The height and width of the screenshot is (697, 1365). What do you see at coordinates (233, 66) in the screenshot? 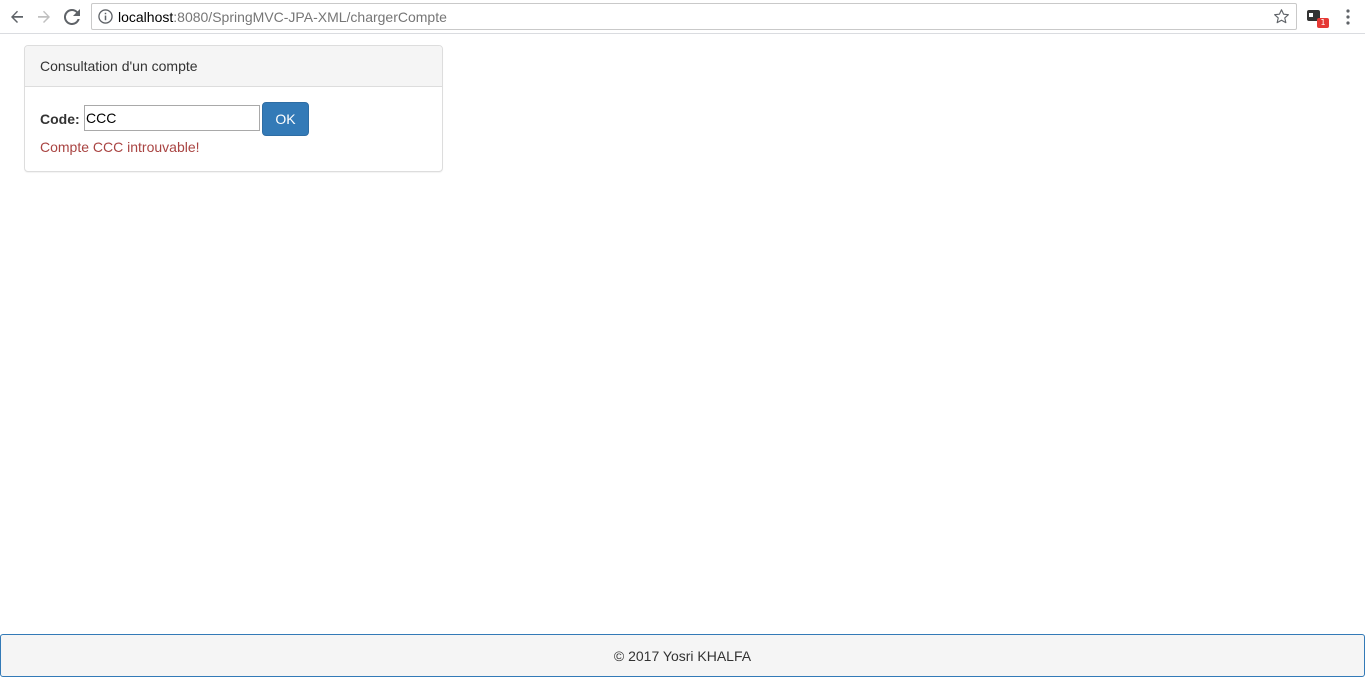
I see `panel-heading: Consultation d'un compte` at bounding box center [233, 66].